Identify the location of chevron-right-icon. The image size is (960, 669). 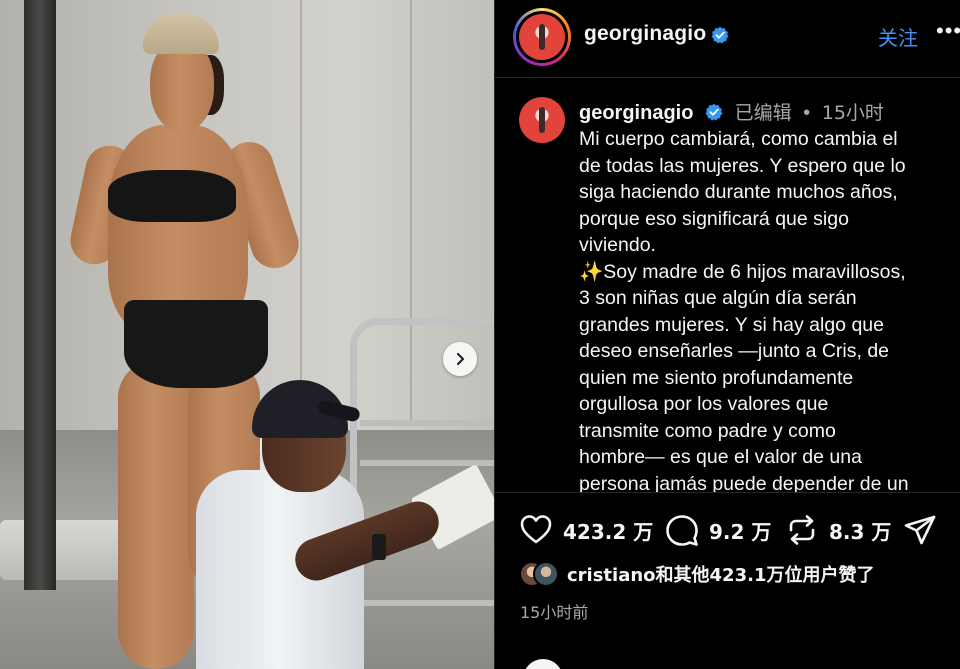
(460, 359).